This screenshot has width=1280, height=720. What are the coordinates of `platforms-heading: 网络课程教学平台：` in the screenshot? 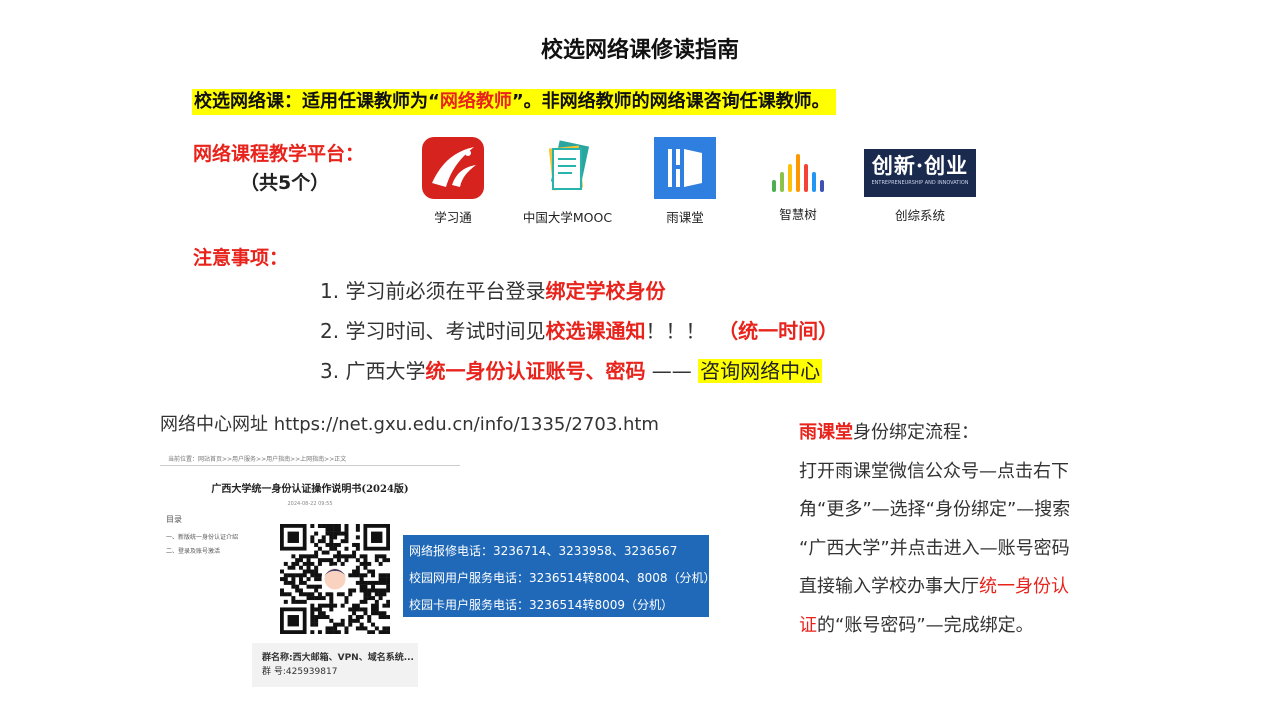 It's located at (279, 154).